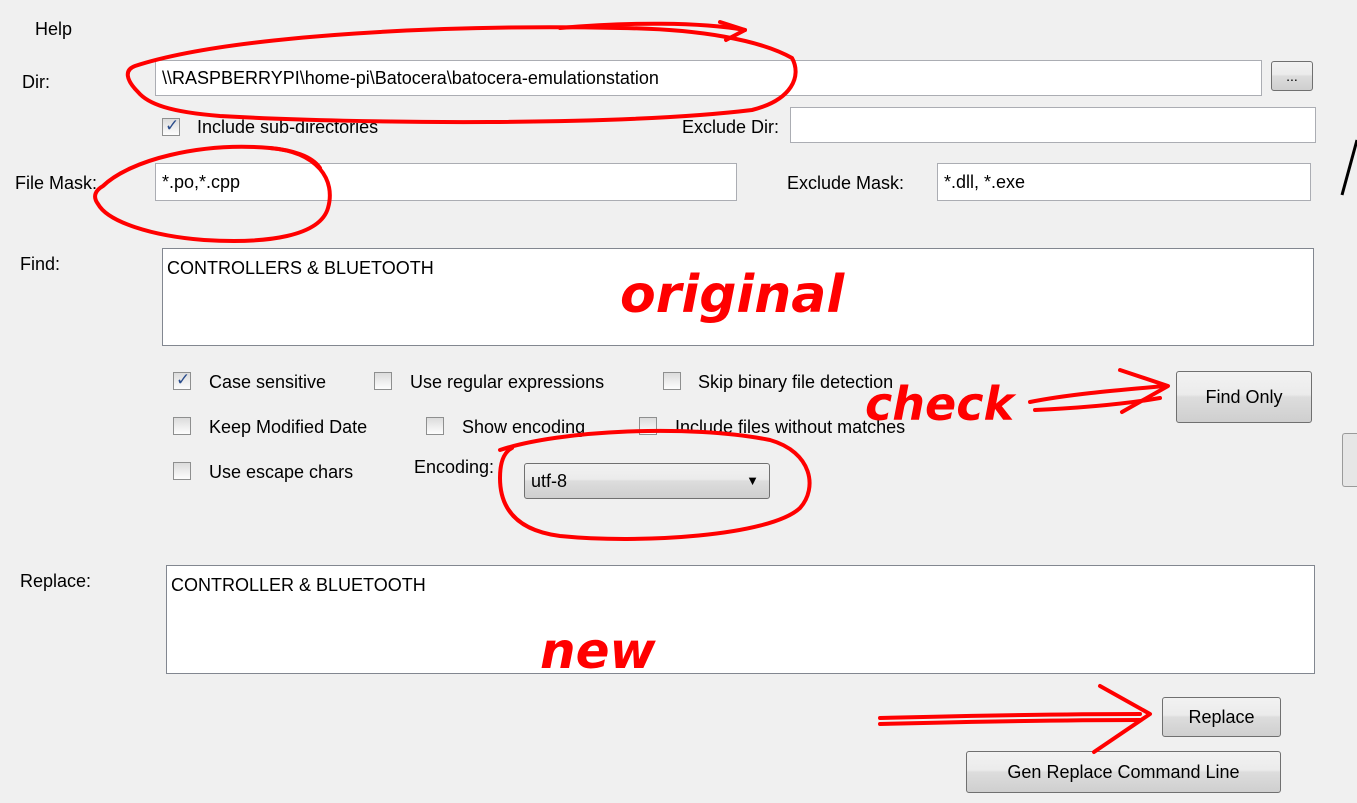  What do you see at coordinates (36, 82) in the screenshot?
I see `dir-label: Dir:` at bounding box center [36, 82].